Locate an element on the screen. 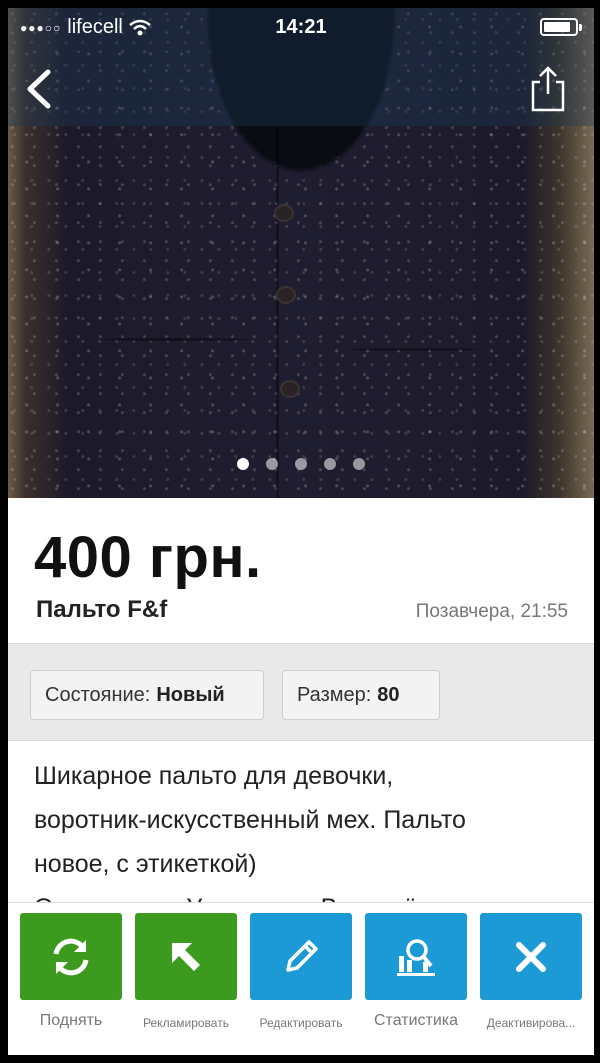 This screenshot has width=600, height=1063. posted-date: Позавчера, 21:55 is located at coordinates (491, 611).